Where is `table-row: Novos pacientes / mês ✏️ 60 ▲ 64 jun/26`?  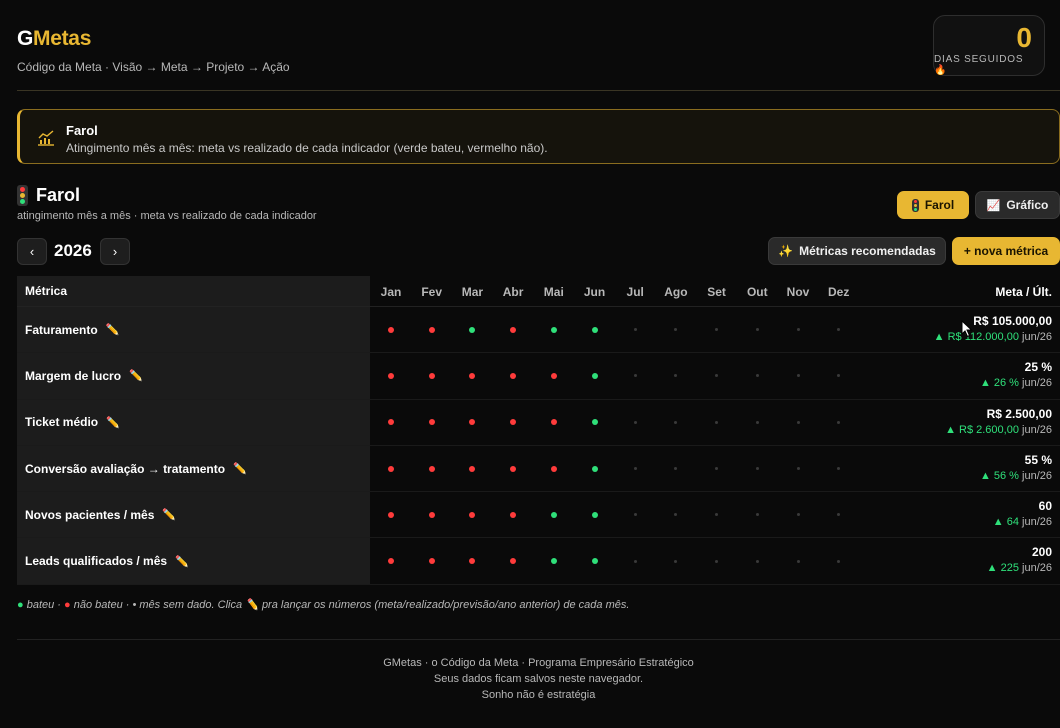 table-row: Novos pacientes / mês ✏️ 60 ▲ 64 jun/26 is located at coordinates (538, 515).